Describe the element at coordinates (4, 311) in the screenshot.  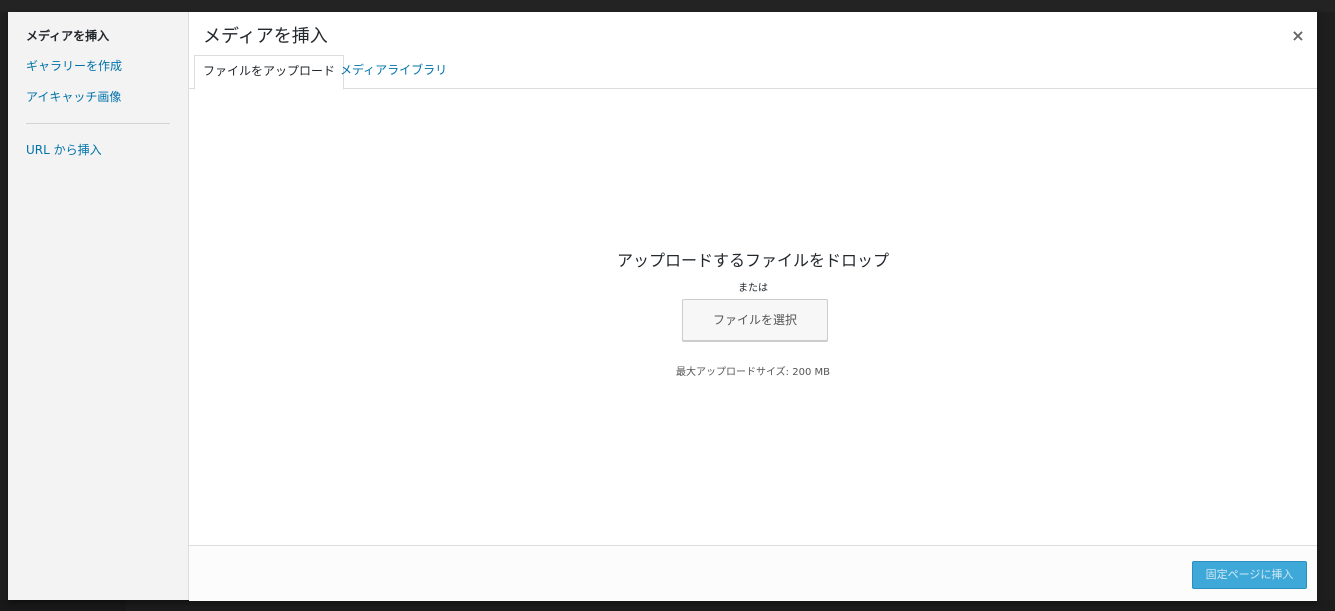
I see `admin-sidebar-background` at that location.